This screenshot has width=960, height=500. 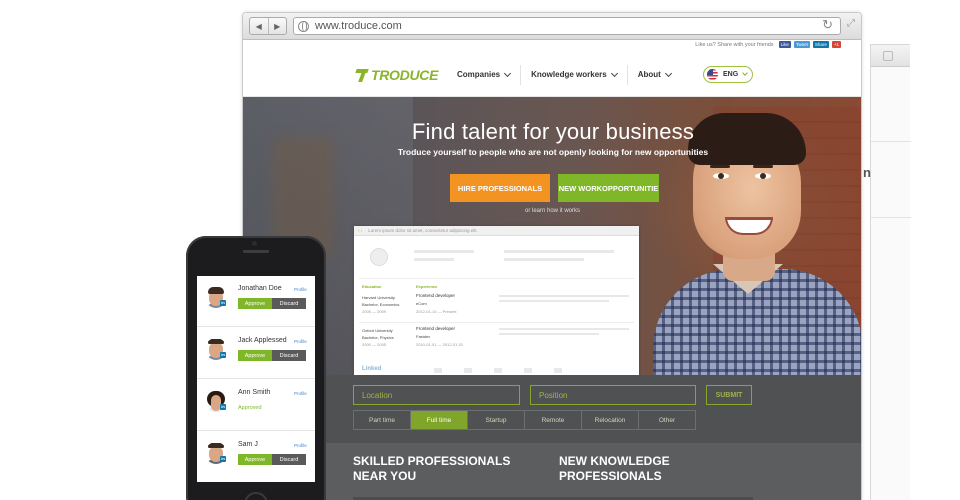 I want to click on menu-knowledge-workers: Knowledge workers, so click(x=574, y=74).